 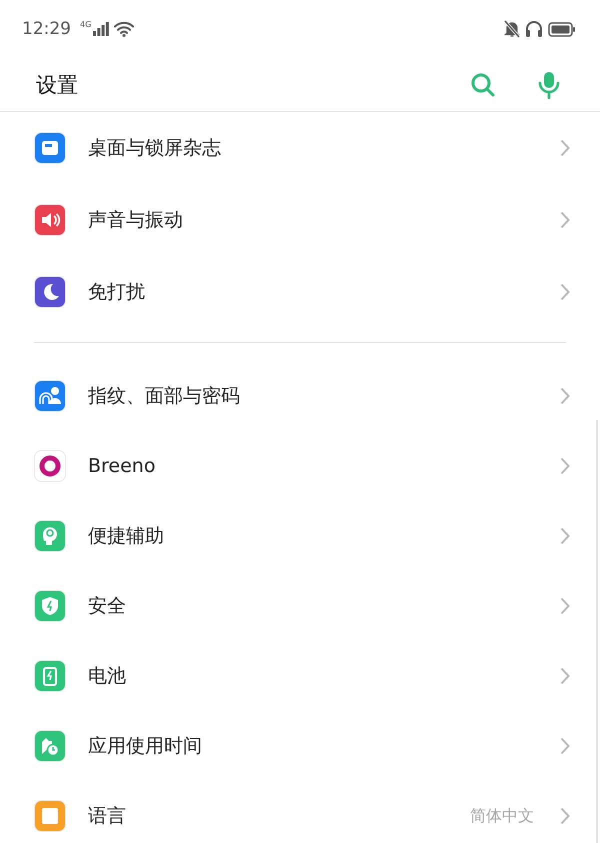 I want to click on moon-icon, so click(x=50, y=292).